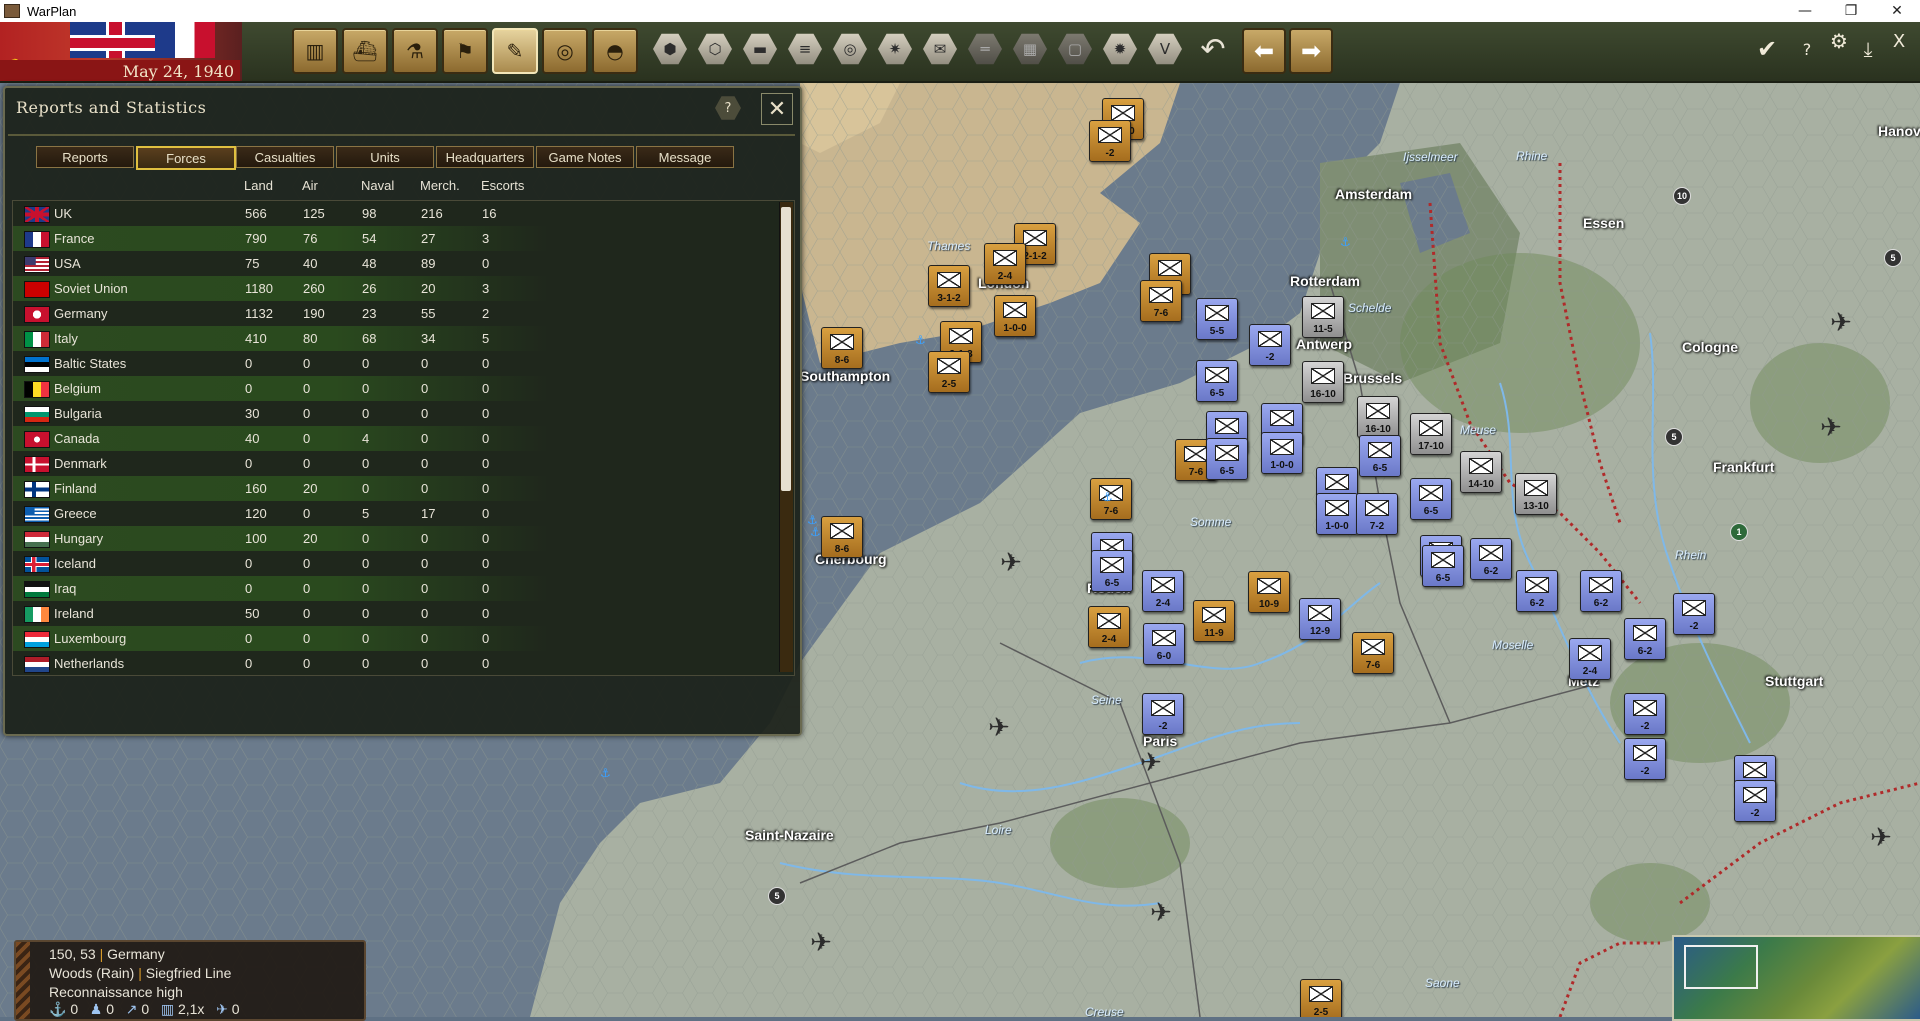 Image resolution: width=1920 pixels, height=1021 pixels. What do you see at coordinates (1851, 11) in the screenshot?
I see `restore-button: ❐` at bounding box center [1851, 11].